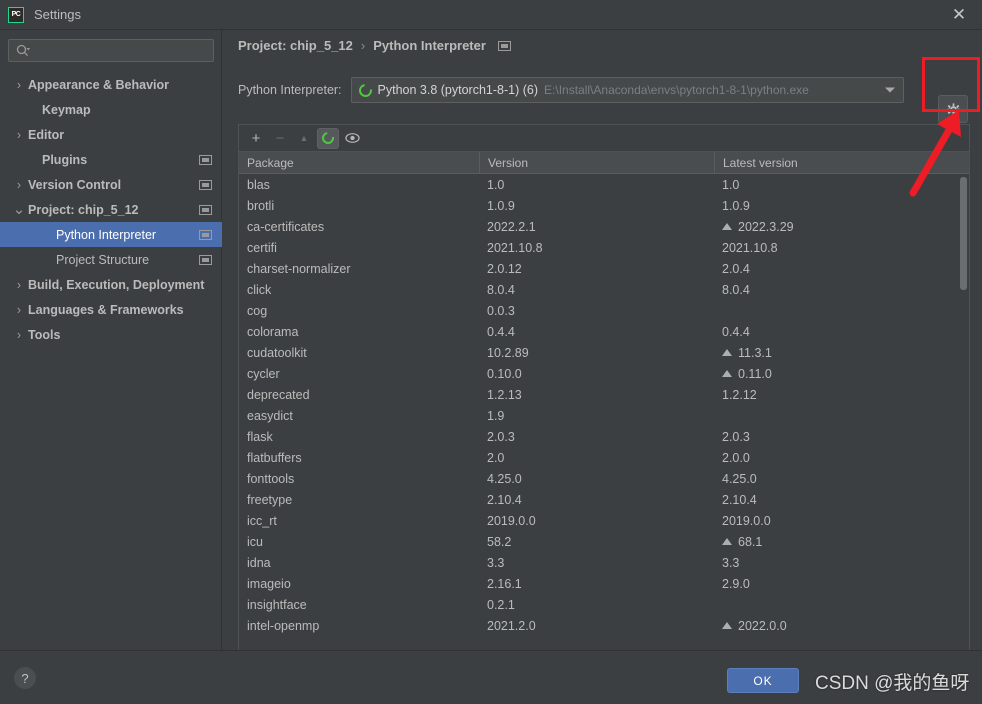 This screenshot has width=982, height=704. Describe the element at coordinates (499, 541) in the screenshot. I see `package-version: 58.2` at that location.